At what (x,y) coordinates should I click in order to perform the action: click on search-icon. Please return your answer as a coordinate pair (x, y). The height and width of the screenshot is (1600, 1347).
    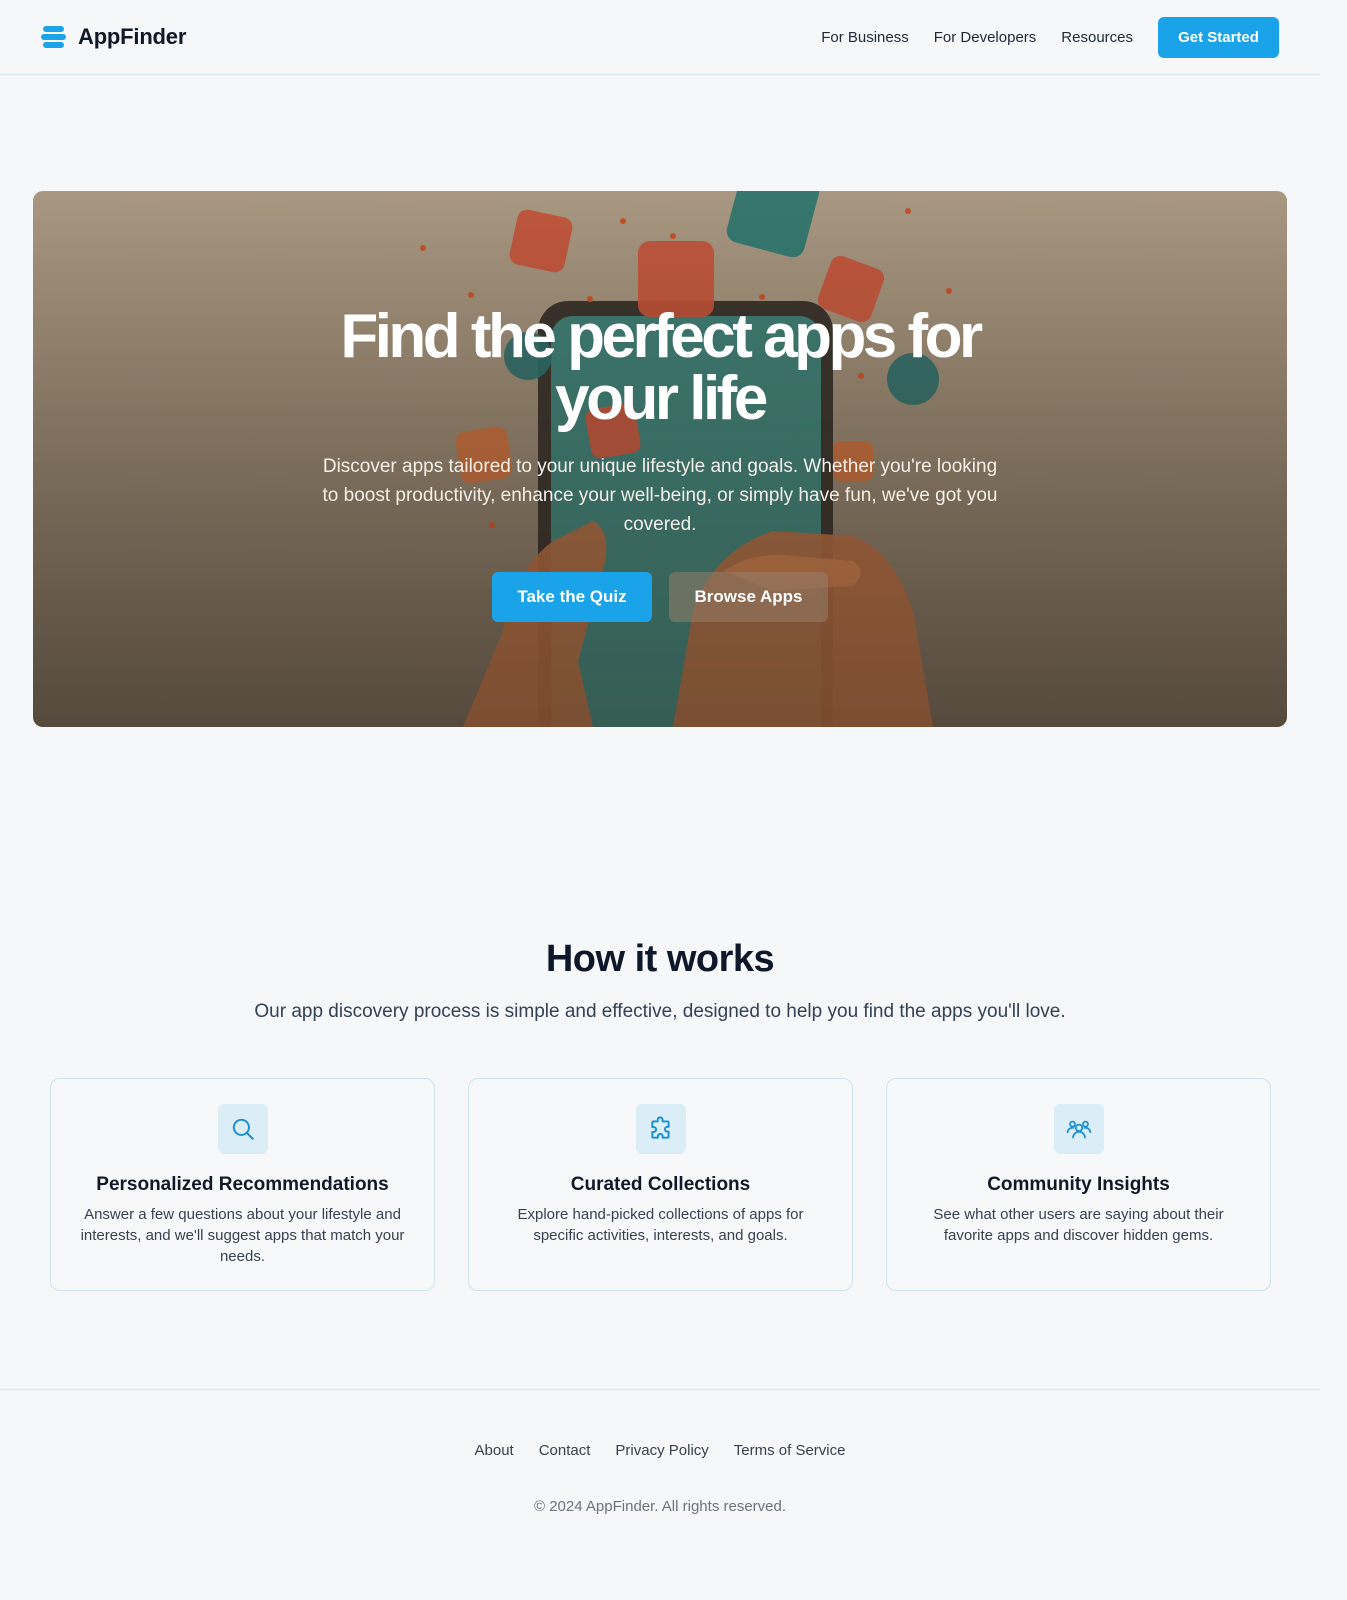
    Looking at the image, I should click on (243, 1129).